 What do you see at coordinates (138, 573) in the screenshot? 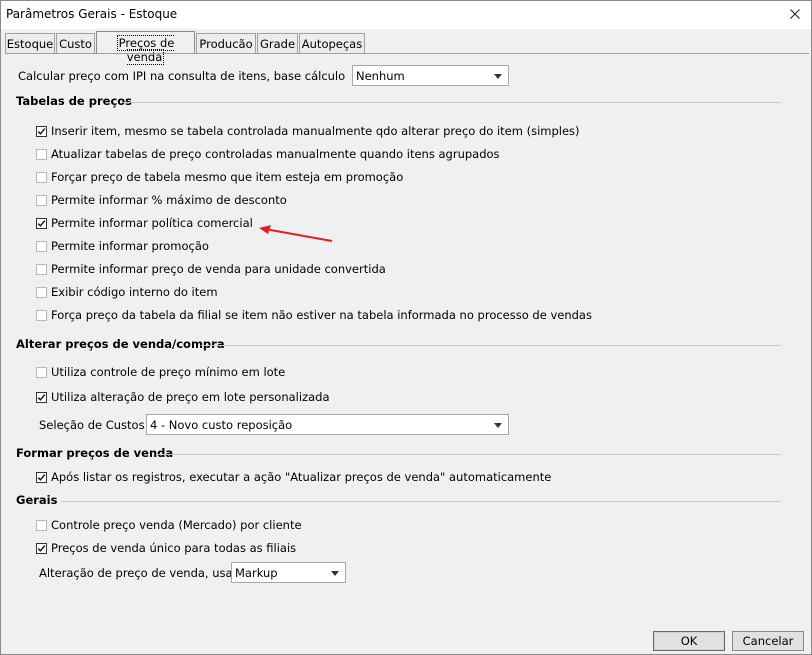
I see `alteracao-preco-label: Alteração de preço de venda, usar` at bounding box center [138, 573].